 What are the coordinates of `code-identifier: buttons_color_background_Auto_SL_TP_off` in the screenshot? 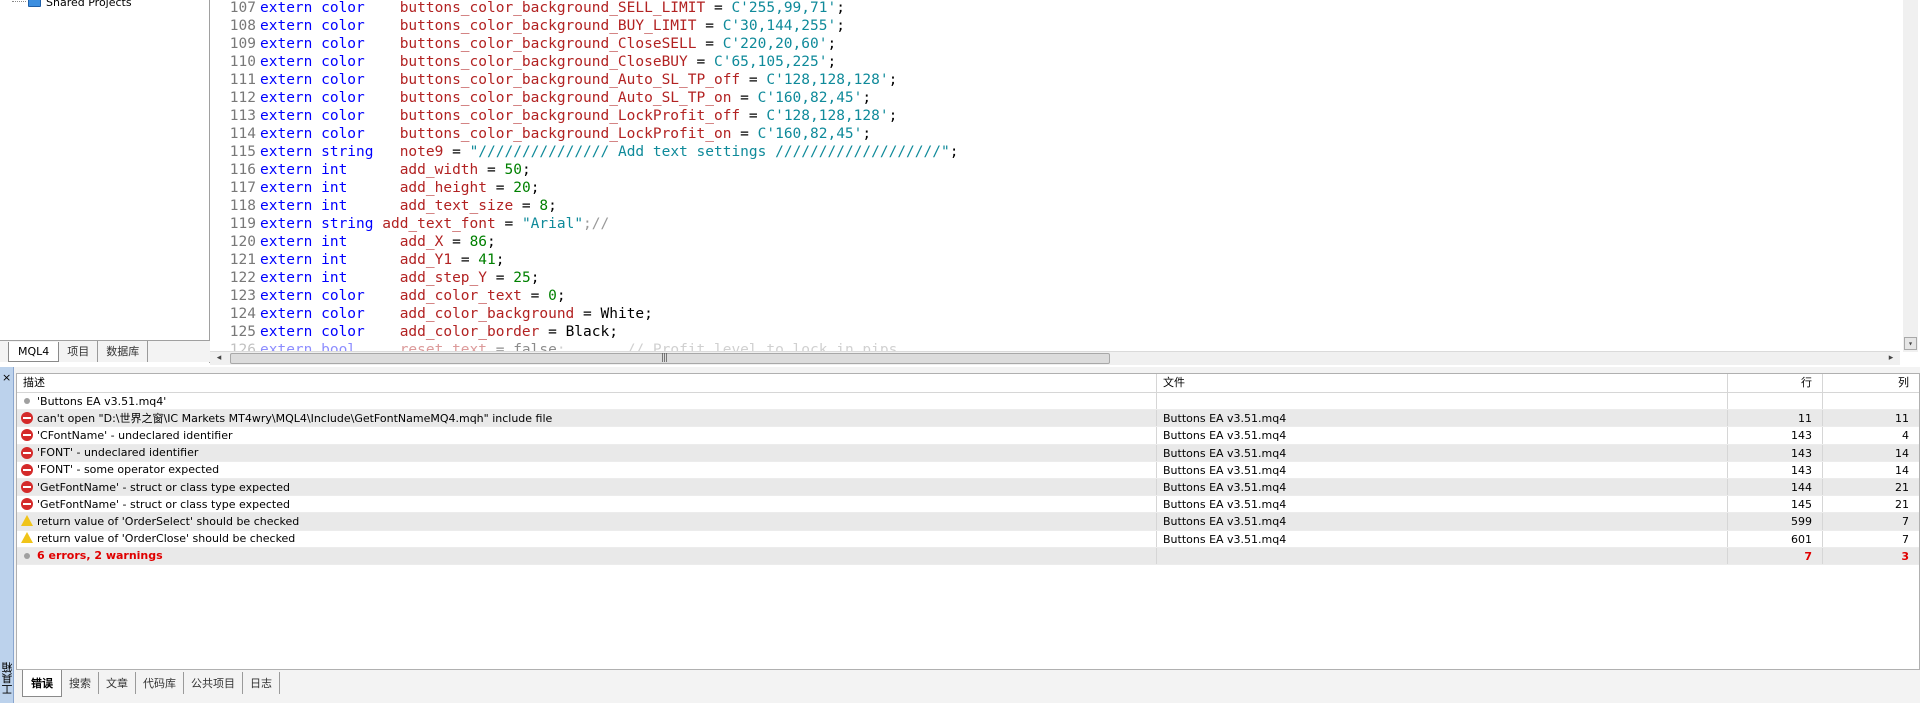 It's located at (570, 80).